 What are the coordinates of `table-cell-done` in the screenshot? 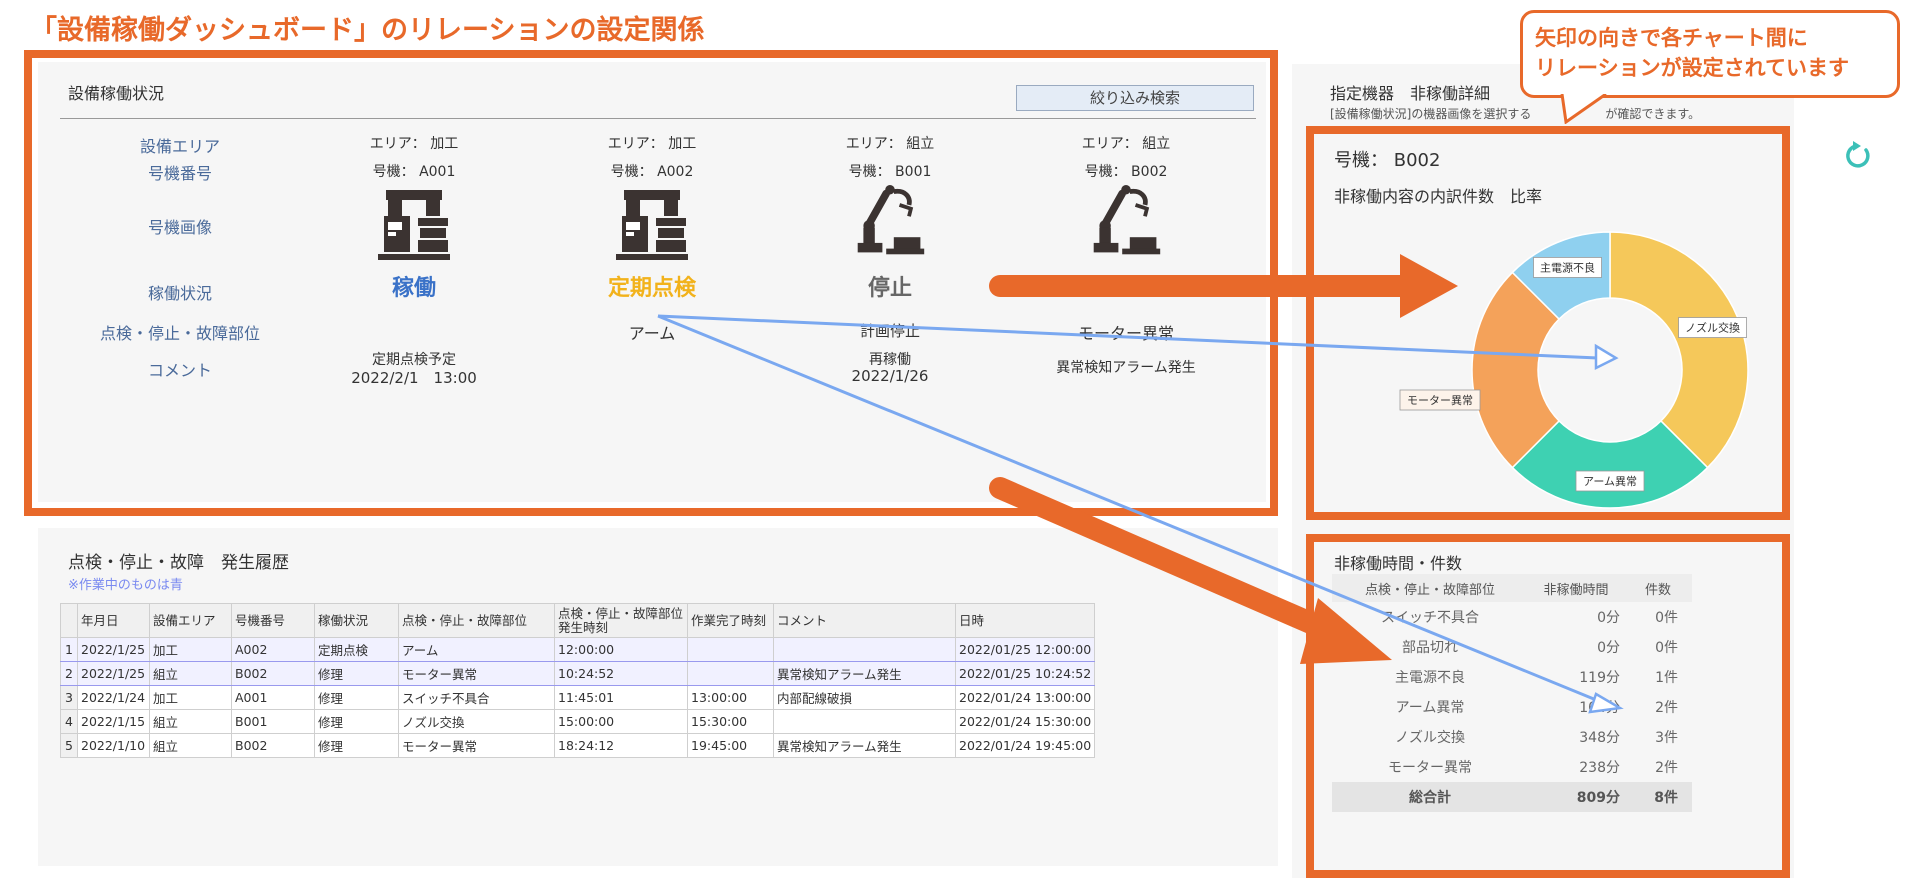 It's located at (730, 673).